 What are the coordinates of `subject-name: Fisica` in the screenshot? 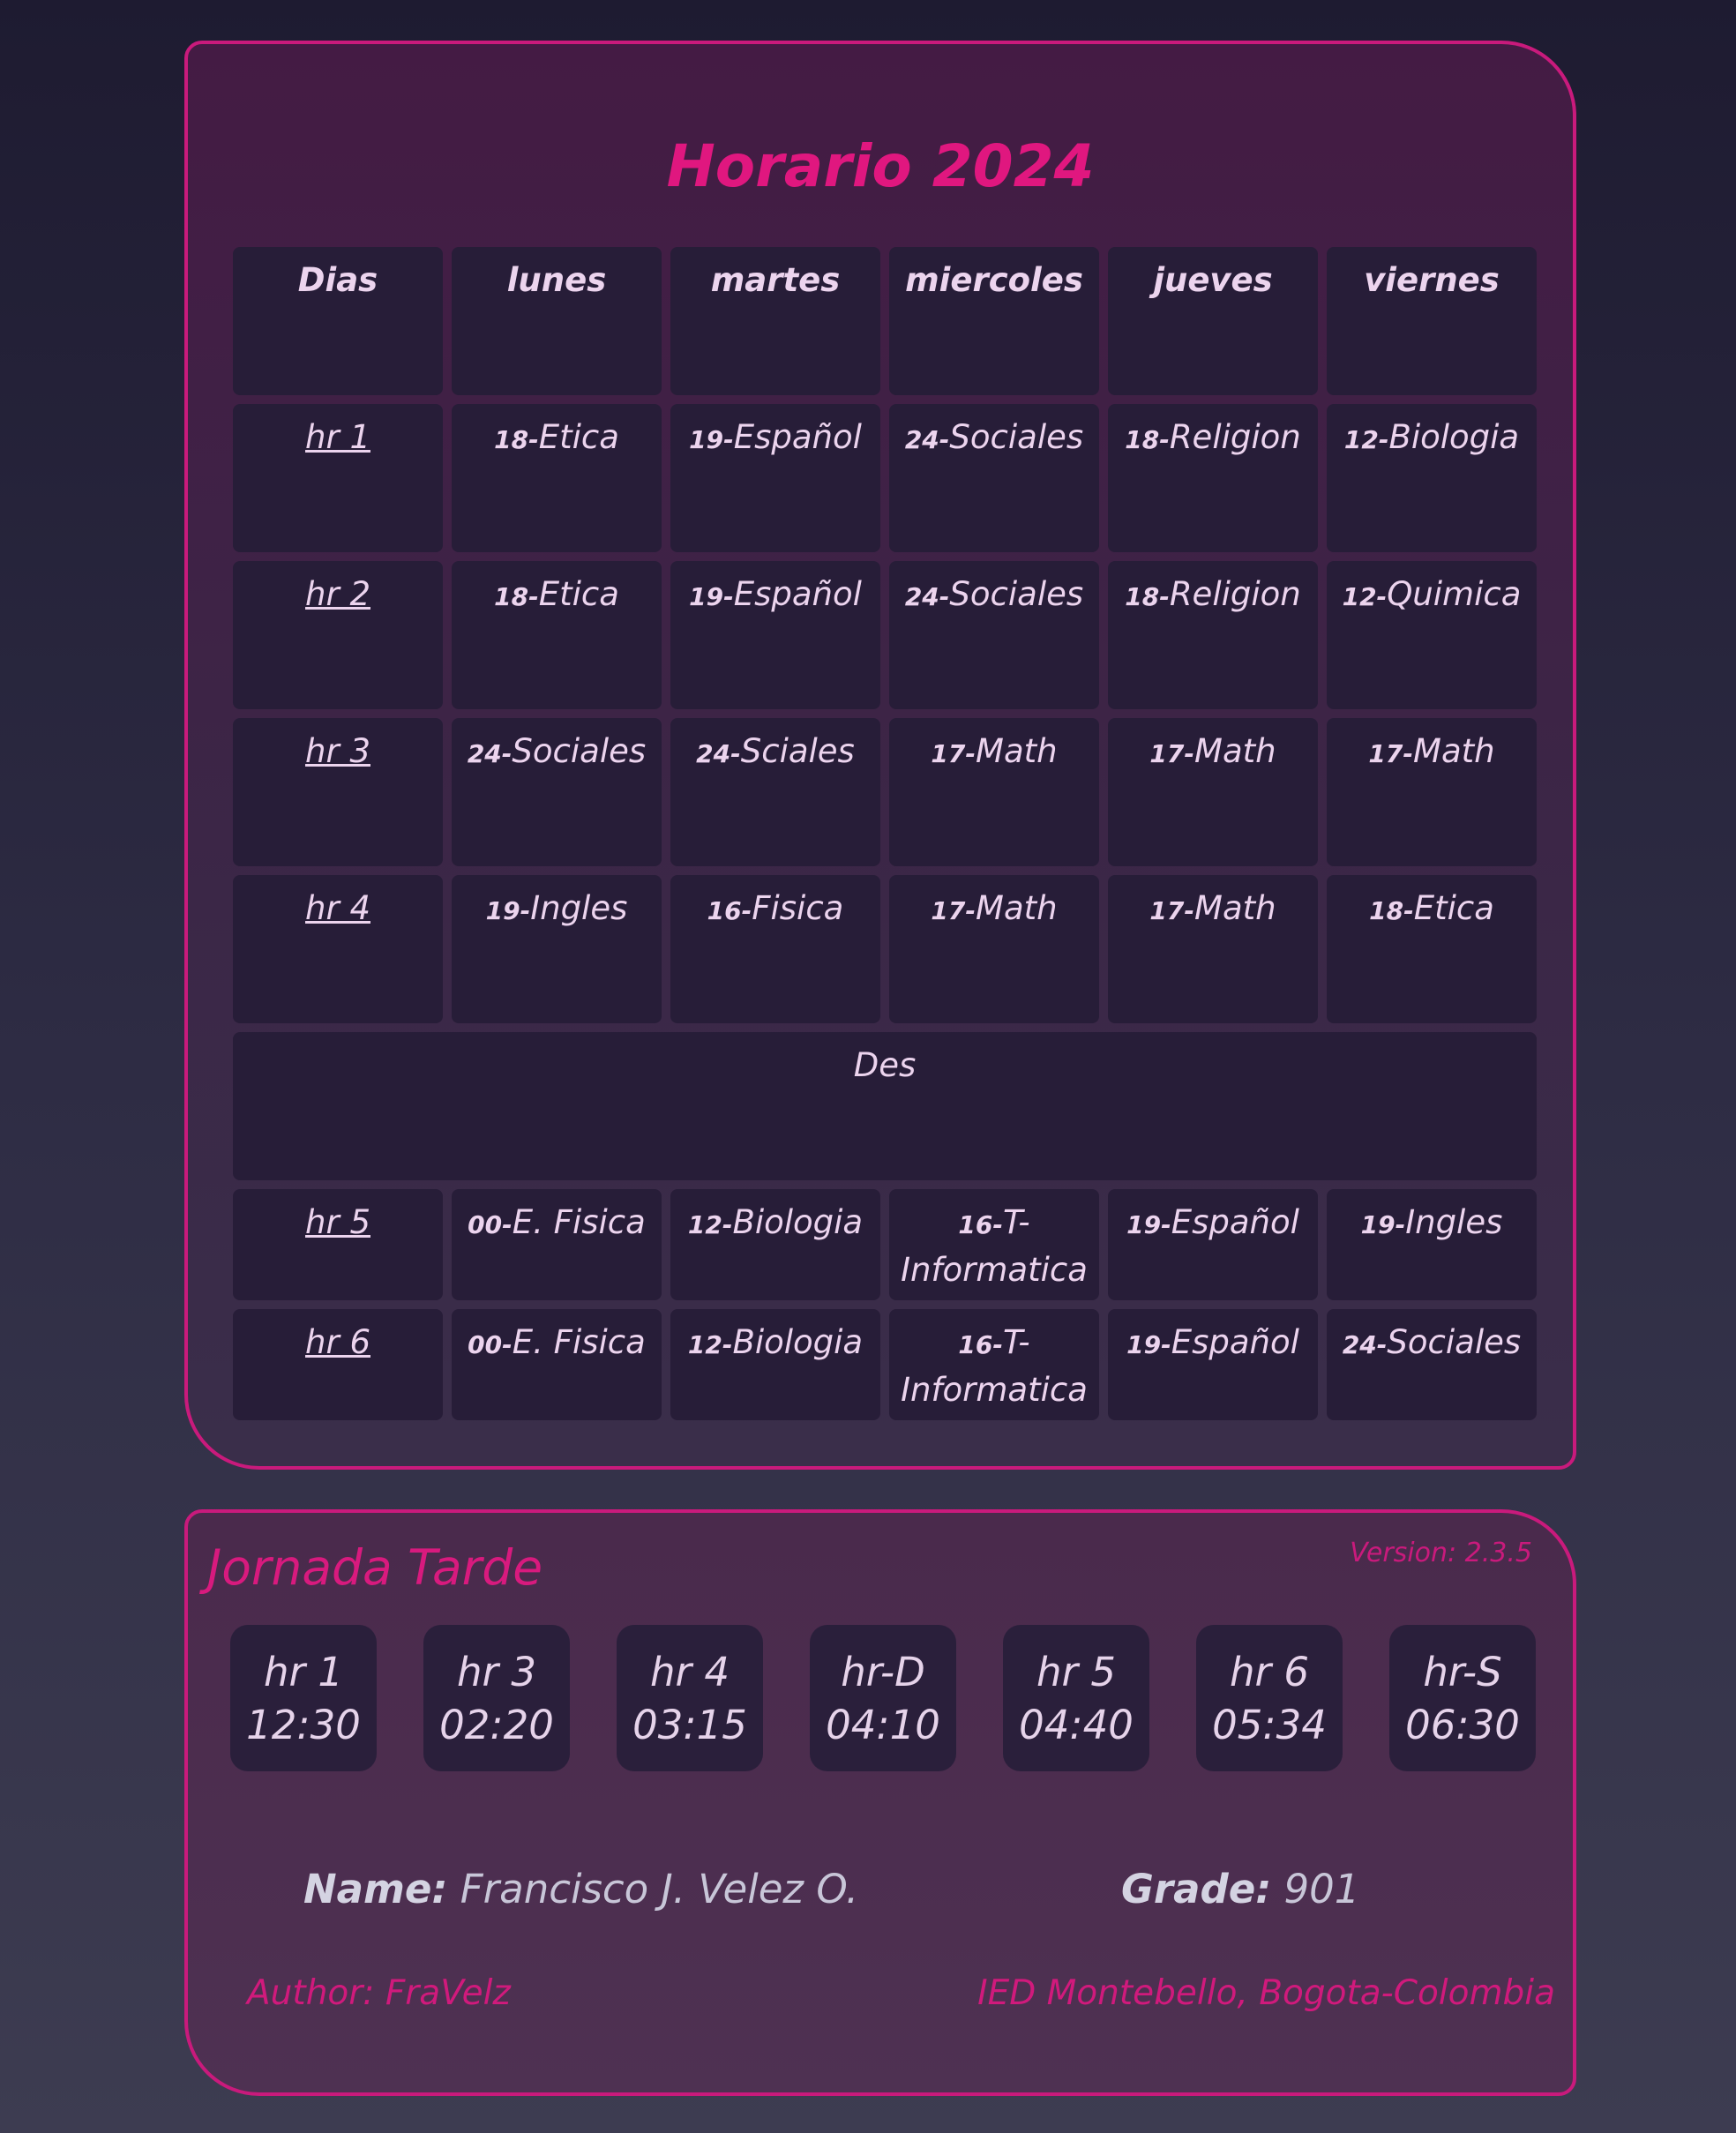 It's located at (798, 908).